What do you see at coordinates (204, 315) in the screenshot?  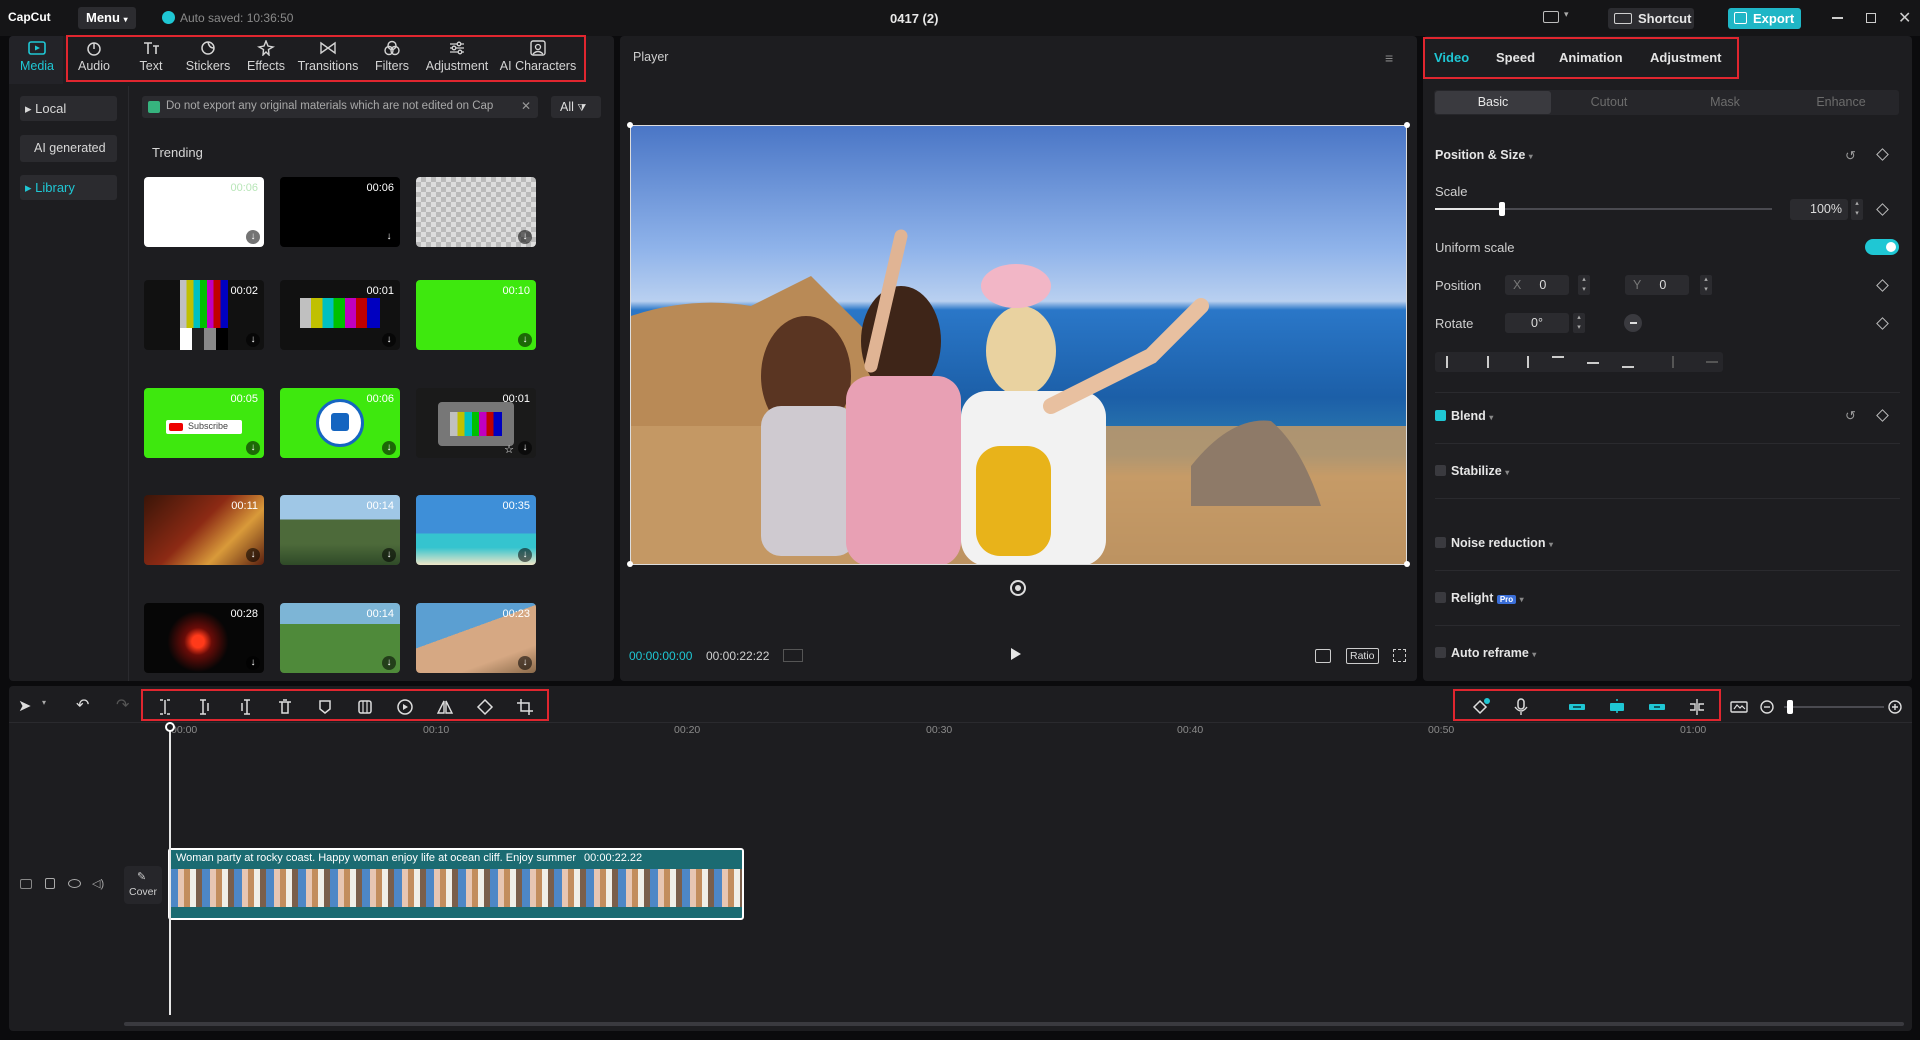 I see `library-item: 00:02 ↓` at bounding box center [204, 315].